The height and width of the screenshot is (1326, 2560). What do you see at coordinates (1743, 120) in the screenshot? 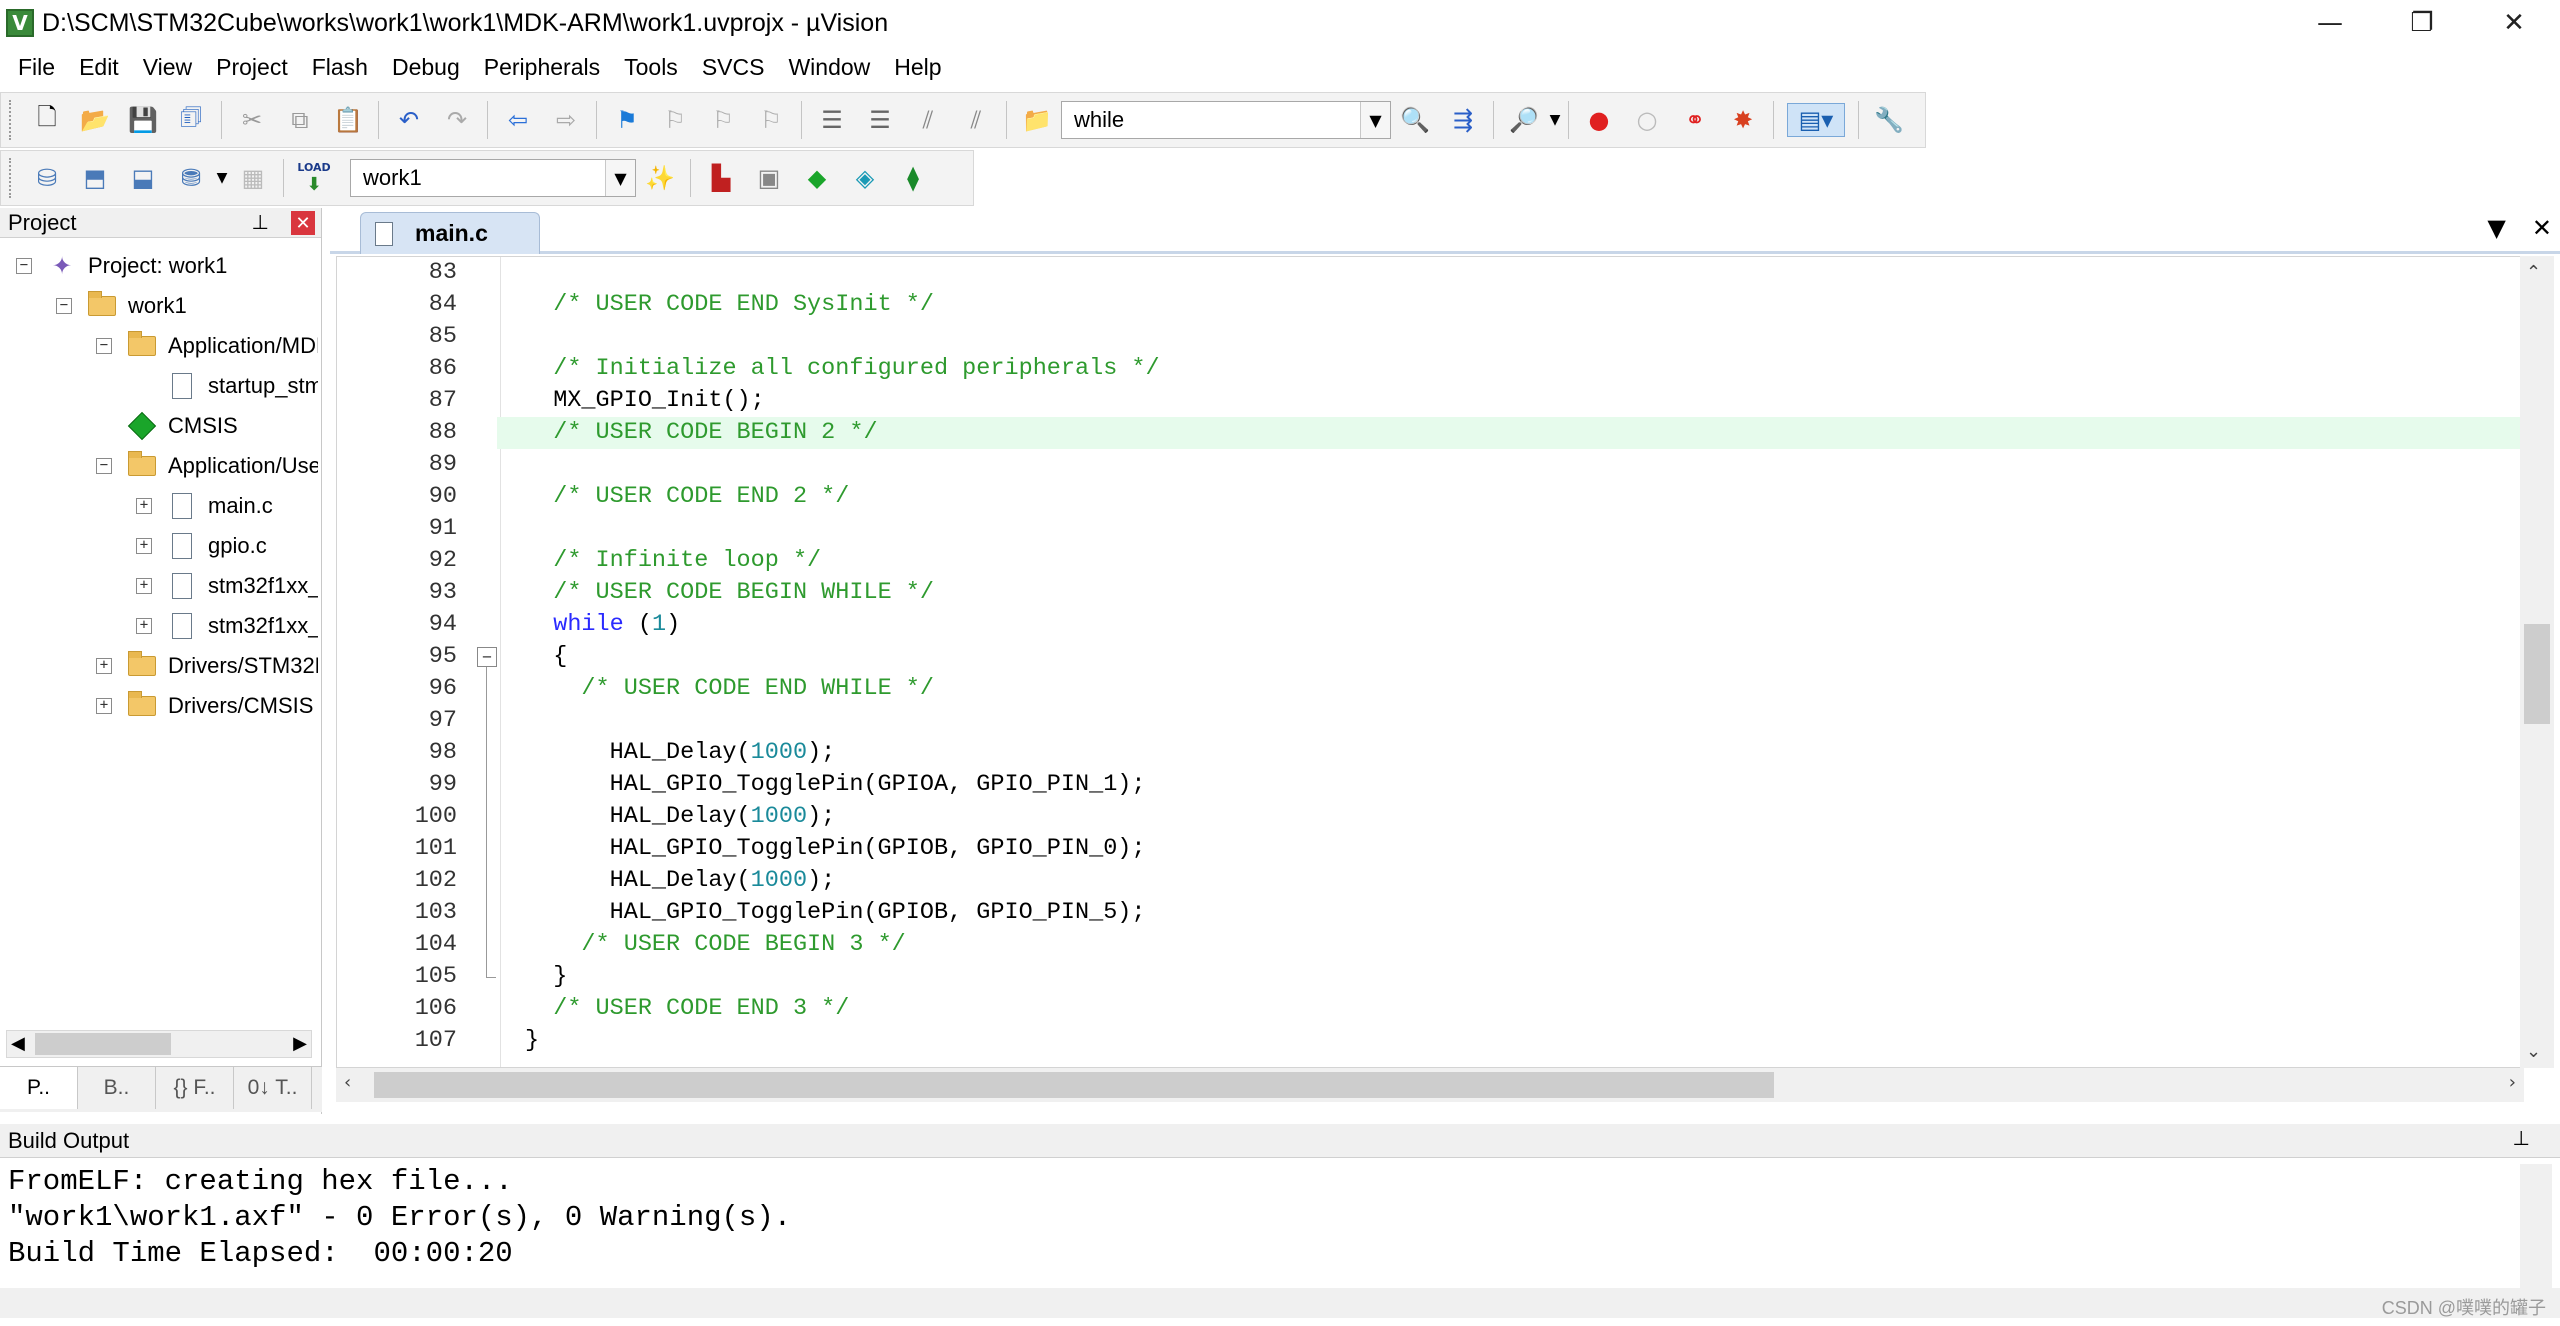
I see `kill-breakpoints-icon: ✸` at bounding box center [1743, 120].